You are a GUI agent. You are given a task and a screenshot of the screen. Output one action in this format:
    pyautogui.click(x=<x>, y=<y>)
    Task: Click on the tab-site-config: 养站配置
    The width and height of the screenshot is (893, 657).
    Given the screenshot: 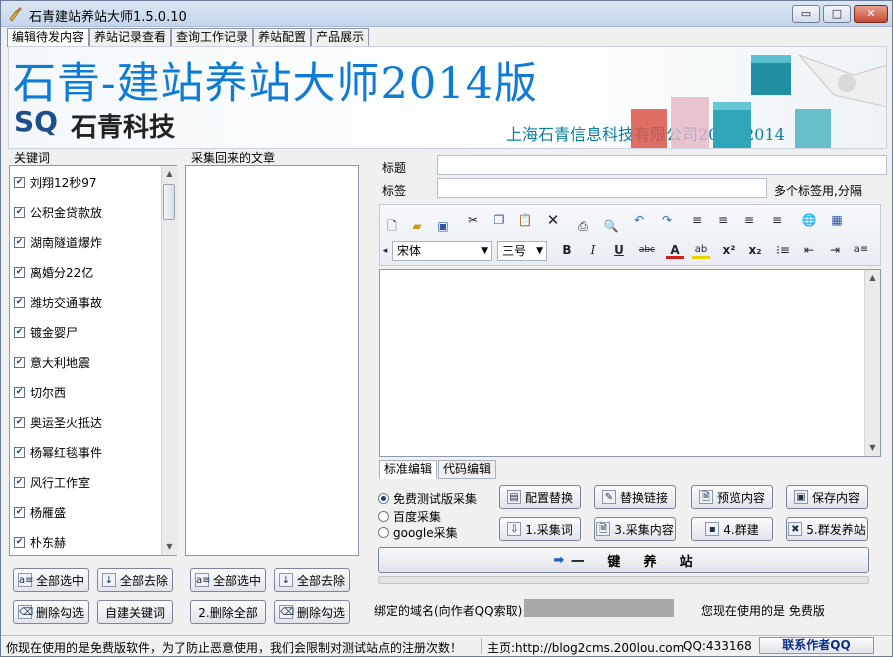 What is the action you would take?
    pyautogui.click(x=282, y=37)
    